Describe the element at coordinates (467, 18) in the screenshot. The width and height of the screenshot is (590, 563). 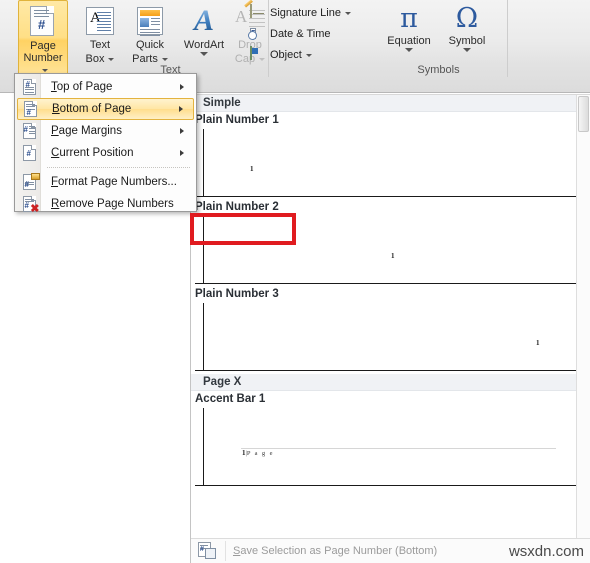
I see `symbol-icon: Ω` at that location.